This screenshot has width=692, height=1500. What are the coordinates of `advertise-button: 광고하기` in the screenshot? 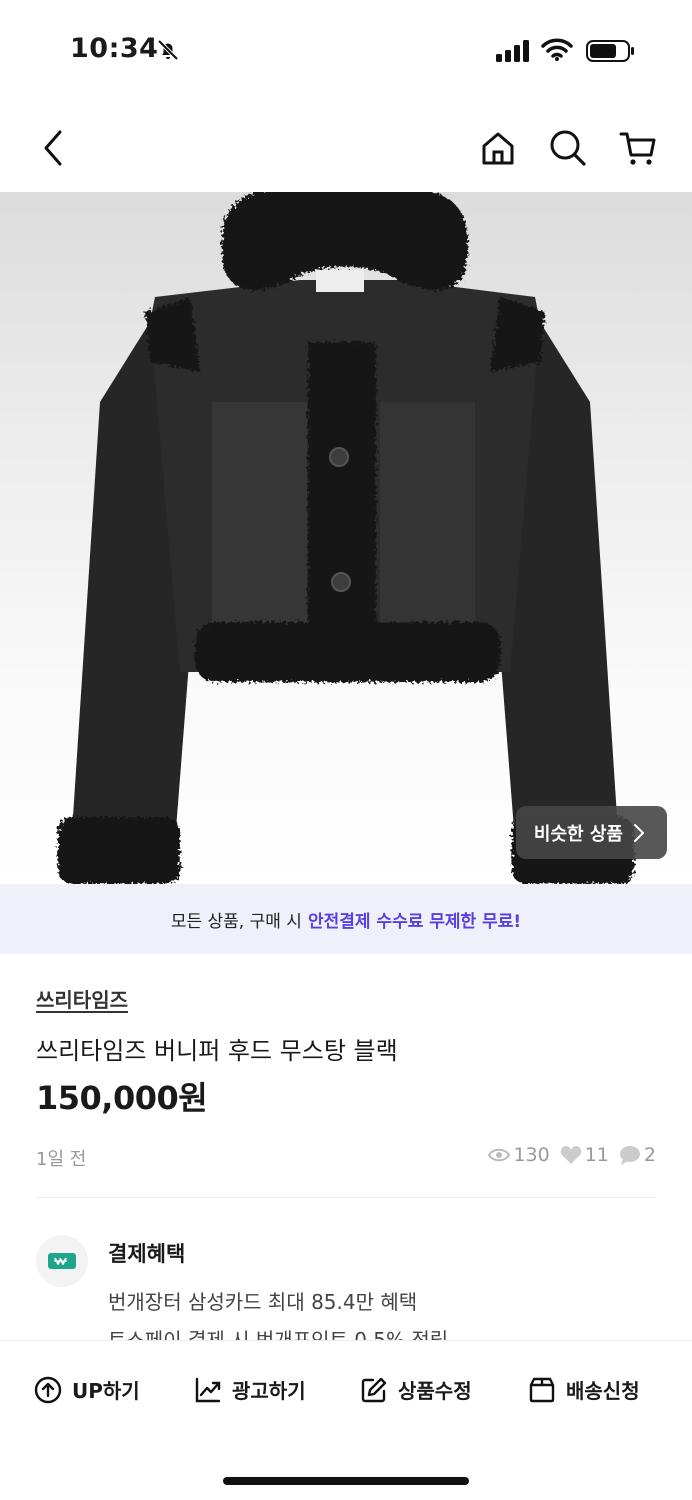 It's located at (250, 1389).